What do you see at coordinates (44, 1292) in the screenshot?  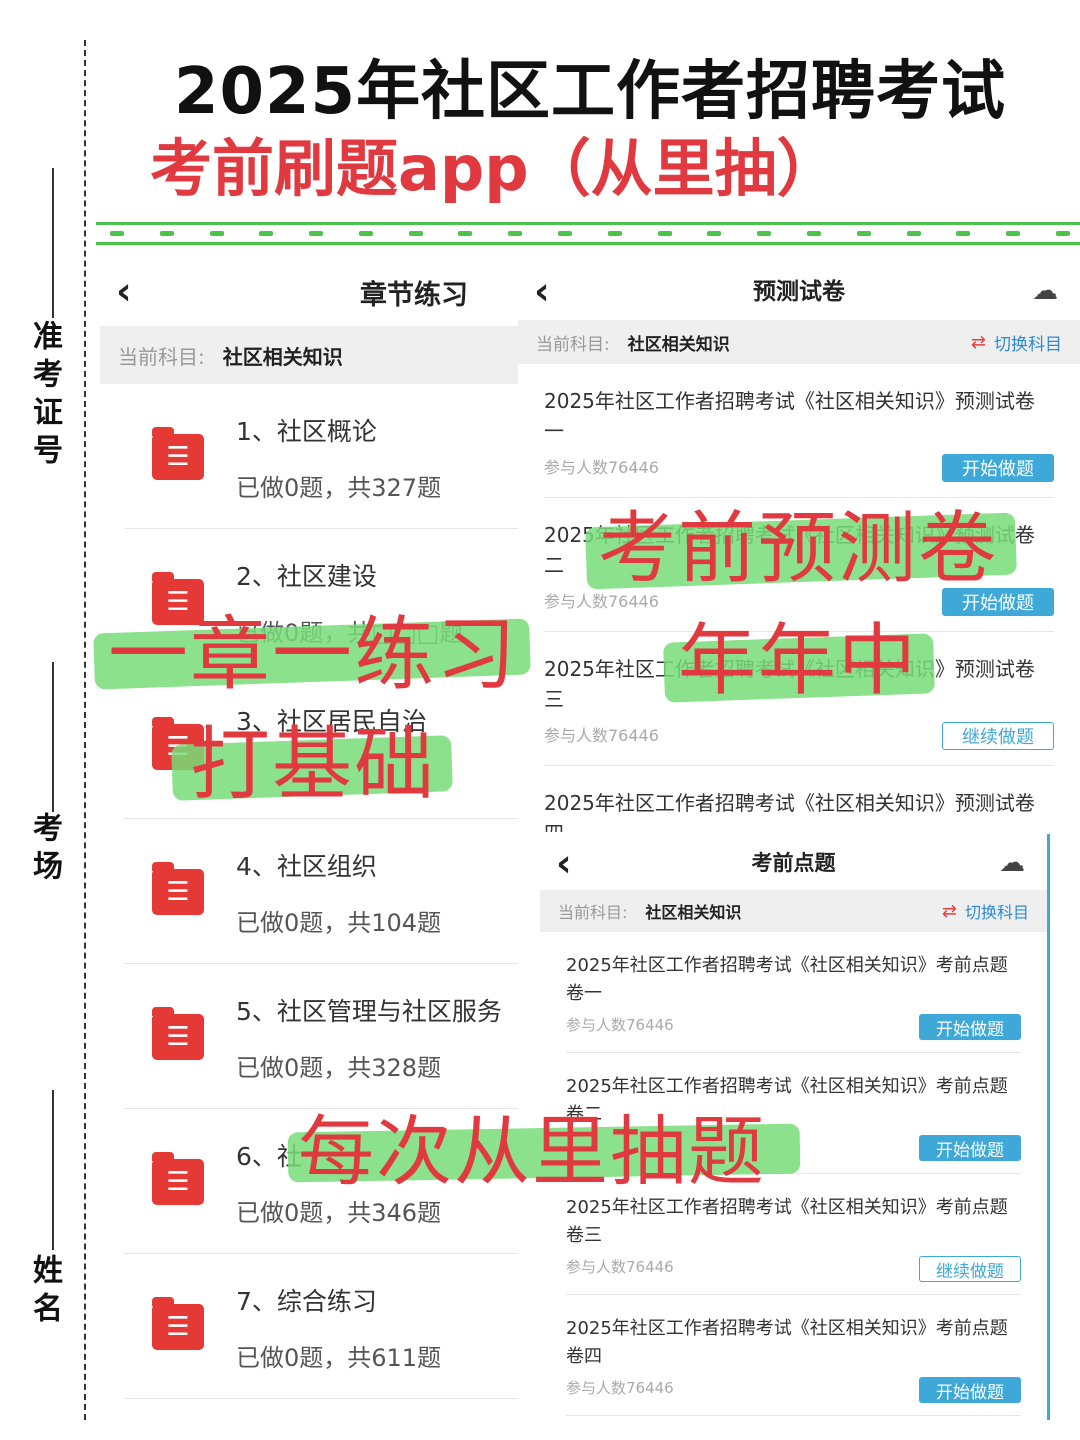 I see `margin-name-label: 姓名` at bounding box center [44, 1292].